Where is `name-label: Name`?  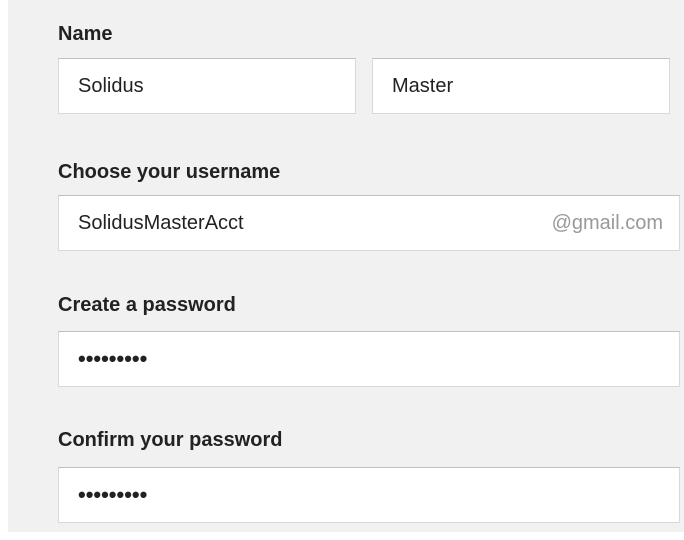 name-label: Name is located at coordinates (85, 34).